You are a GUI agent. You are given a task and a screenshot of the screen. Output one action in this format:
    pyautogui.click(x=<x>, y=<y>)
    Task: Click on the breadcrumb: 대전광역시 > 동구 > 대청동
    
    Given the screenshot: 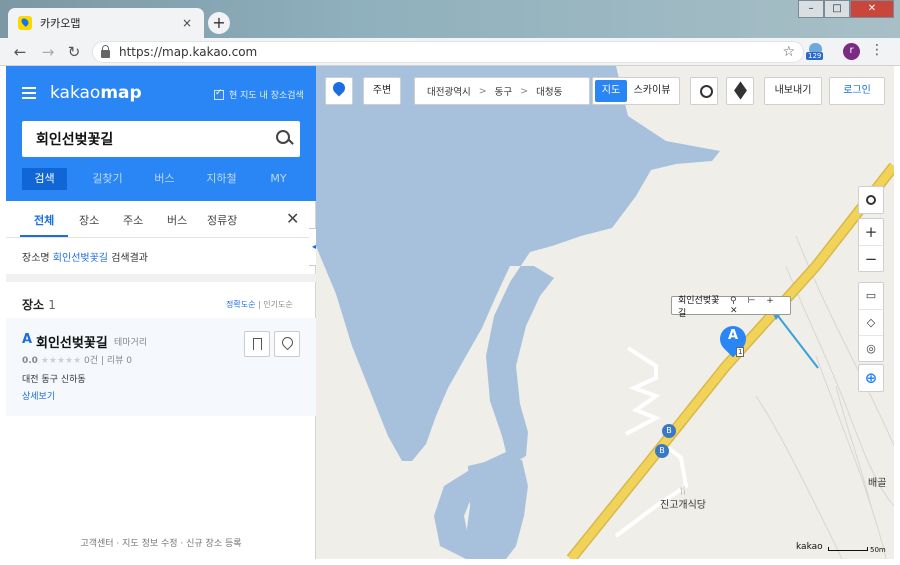 What is the action you would take?
    pyautogui.click(x=502, y=91)
    